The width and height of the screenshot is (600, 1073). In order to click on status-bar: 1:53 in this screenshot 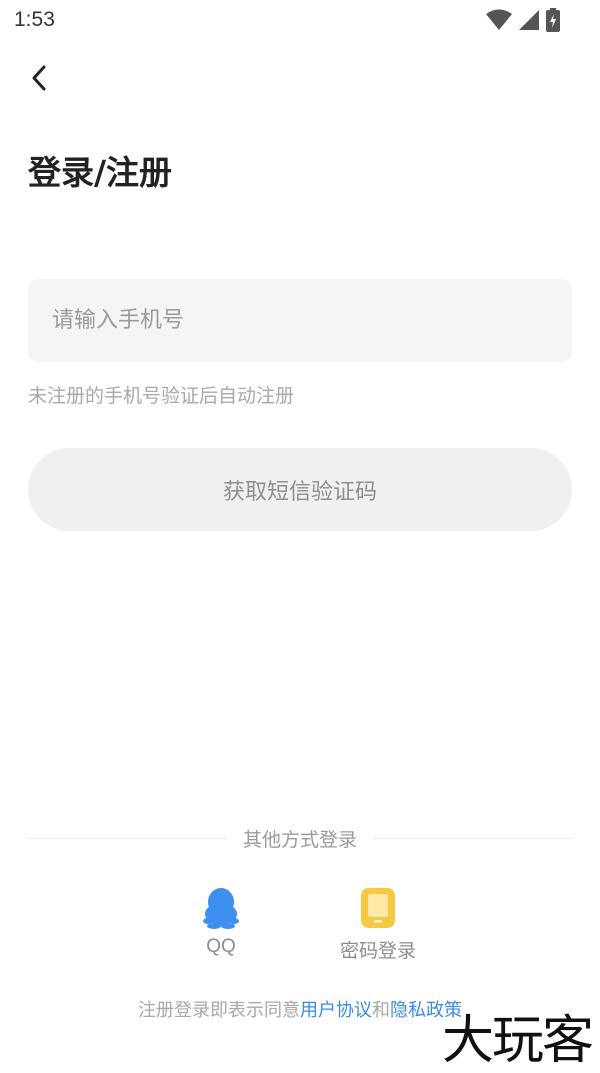, I will do `click(300, 22)`.